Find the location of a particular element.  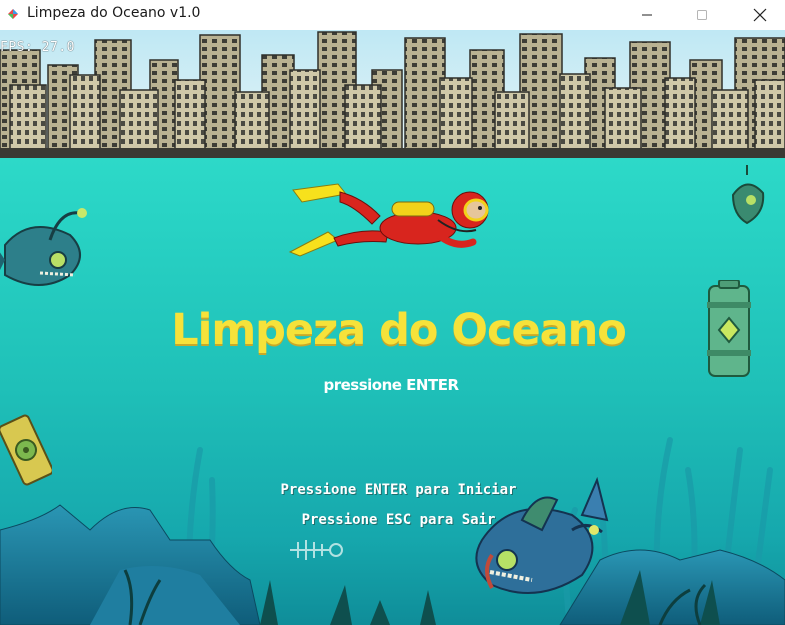

small-zombie-fish-icon is located at coordinates (748, 195).